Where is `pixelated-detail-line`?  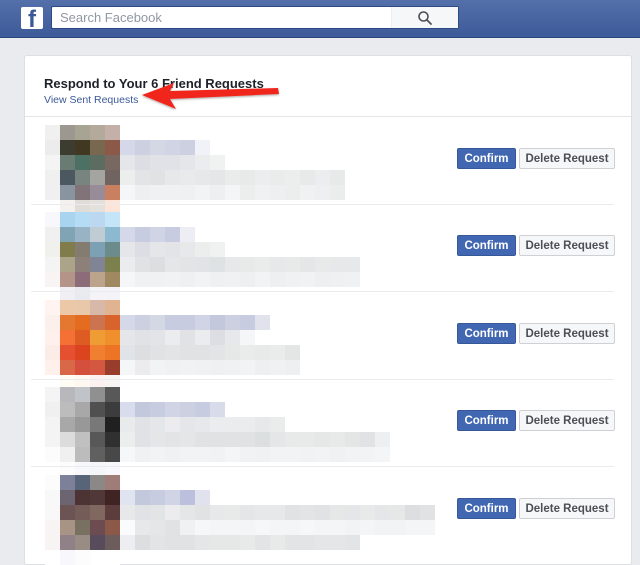 pixelated-detail-line is located at coordinates (172, 162).